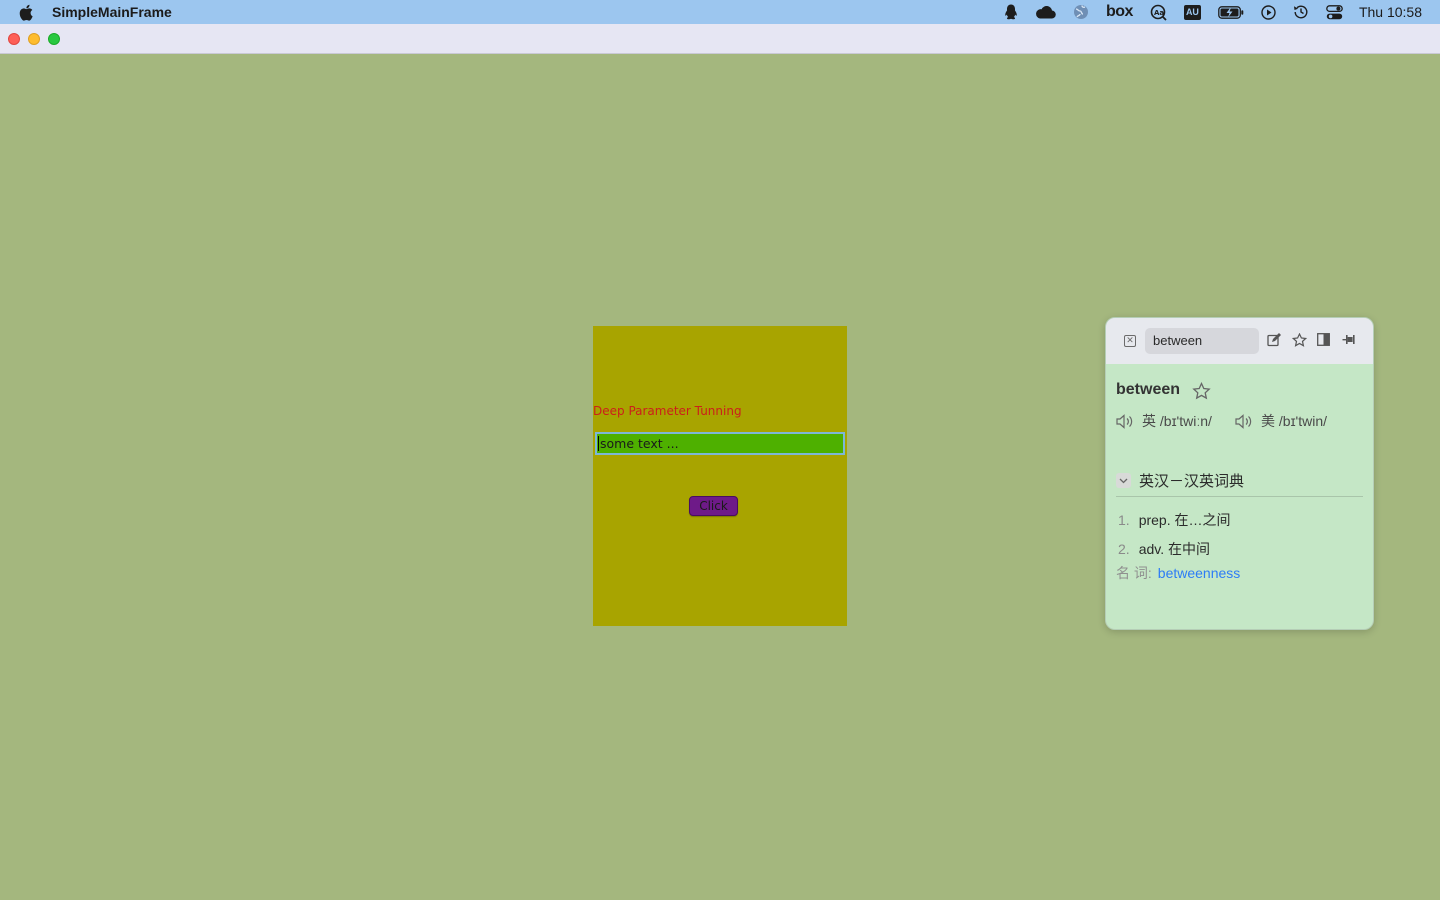  What do you see at coordinates (1124, 520) in the screenshot?
I see `definition-number: 1.` at bounding box center [1124, 520].